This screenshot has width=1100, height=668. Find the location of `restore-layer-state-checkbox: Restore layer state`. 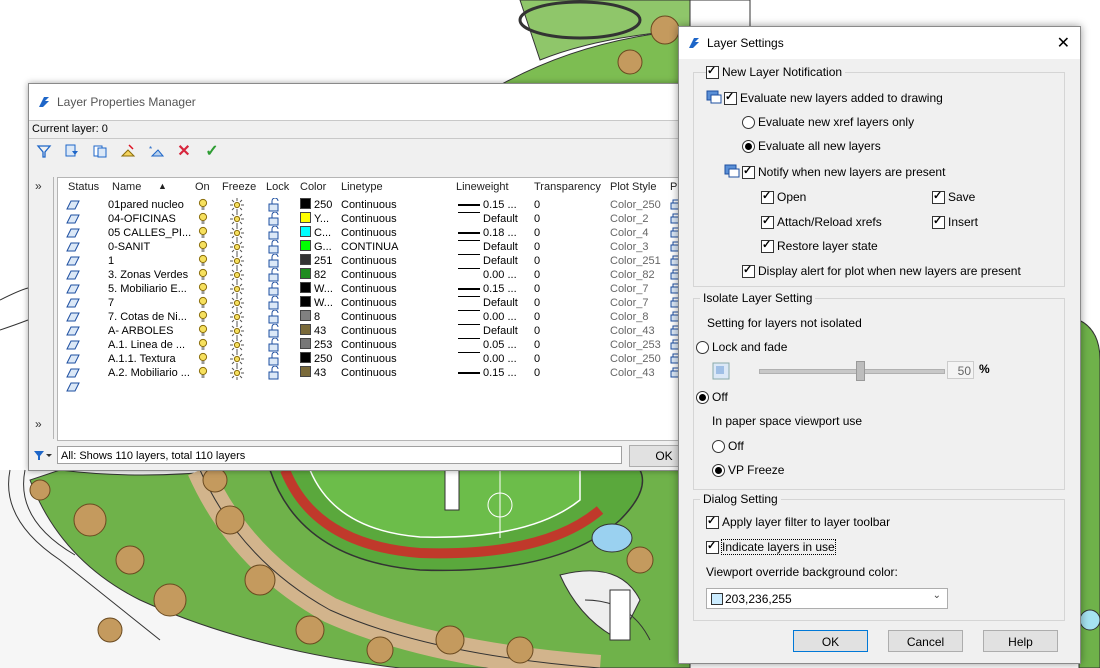

restore-layer-state-checkbox: Restore layer state is located at coordinates (819, 245).